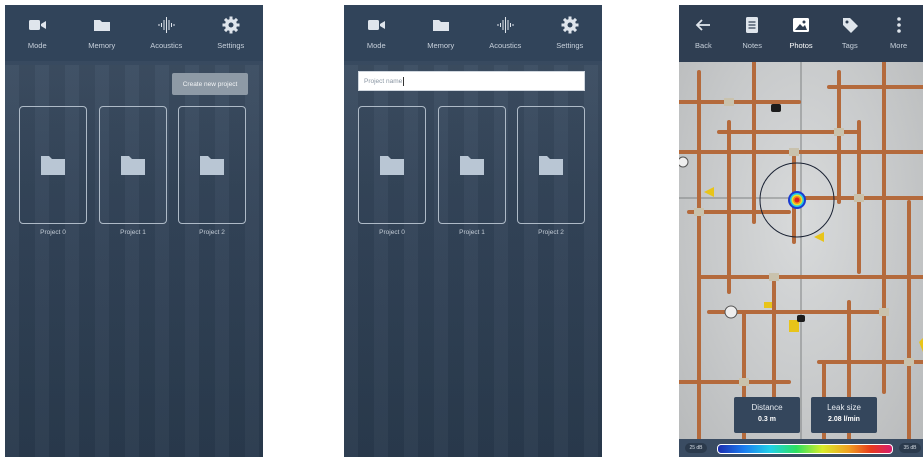 This screenshot has height=459, width=923. I want to click on tag-icon, so click(850, 25).